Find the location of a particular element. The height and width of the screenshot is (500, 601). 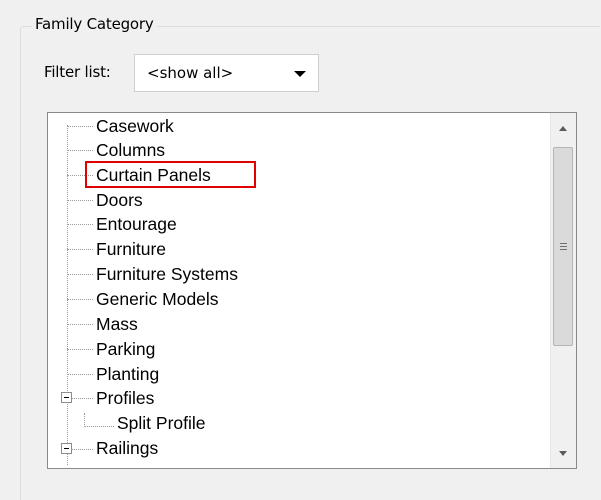

filter-selected-value: <show all> is located at coordinates (190, 73).